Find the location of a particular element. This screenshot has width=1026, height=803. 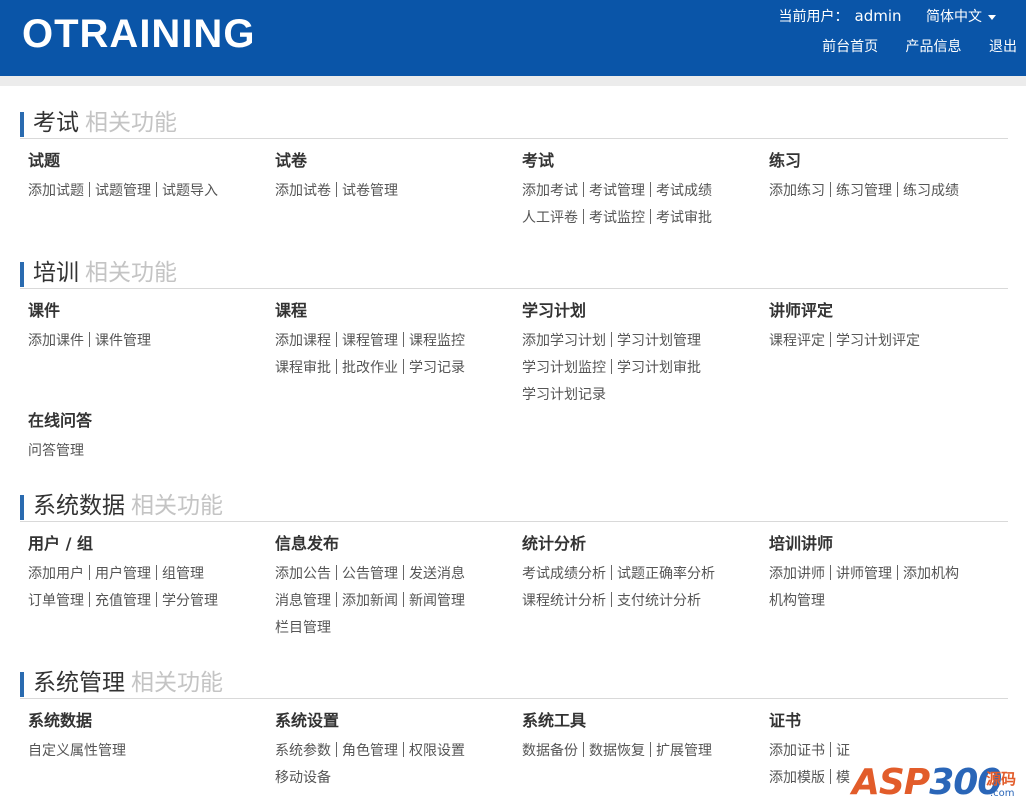

link-send-message: 发送消息 is located at coordinates (437, 574).